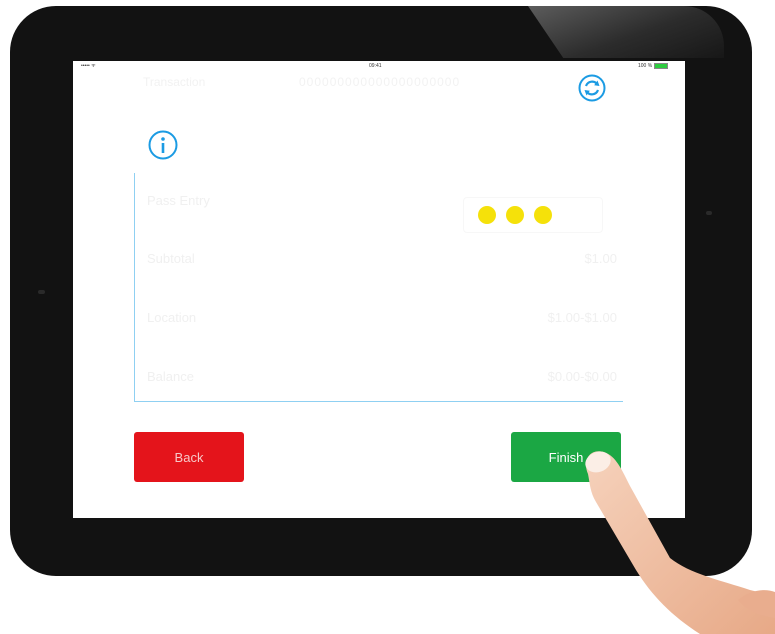  I want to click on signal-indicator: ••••• ᯤ, so click(88, 66).